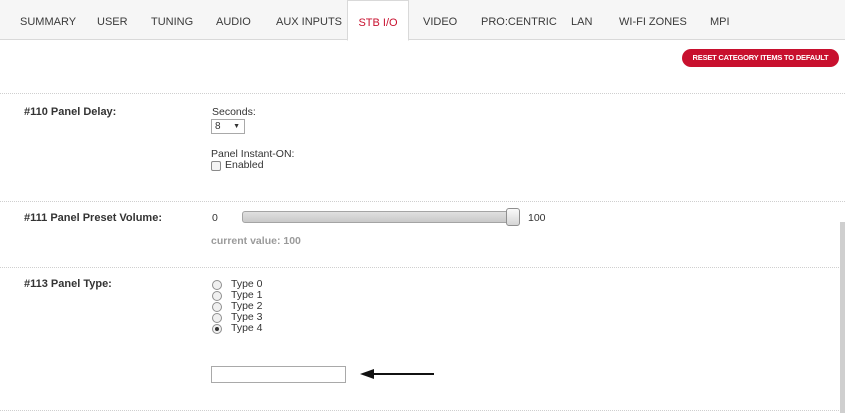 This screenshot has width=845, height=413. What do you see at coordinates (278, 374) in the screenshot?
I see `panel-type-text-input` at bounding box center [278, 374].